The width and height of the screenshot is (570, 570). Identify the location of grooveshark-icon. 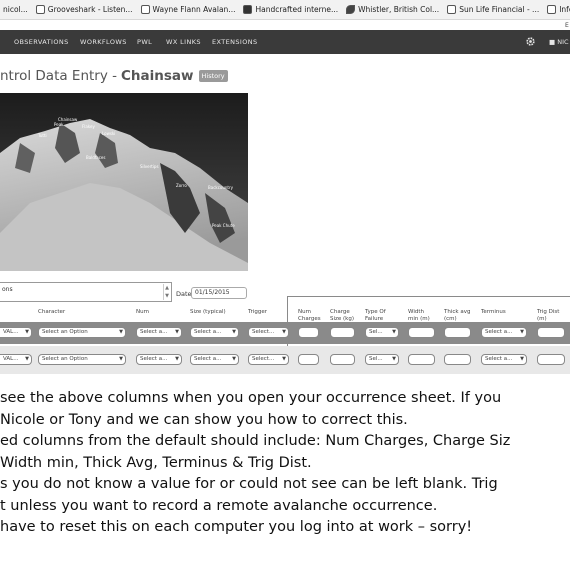
(40, 9).